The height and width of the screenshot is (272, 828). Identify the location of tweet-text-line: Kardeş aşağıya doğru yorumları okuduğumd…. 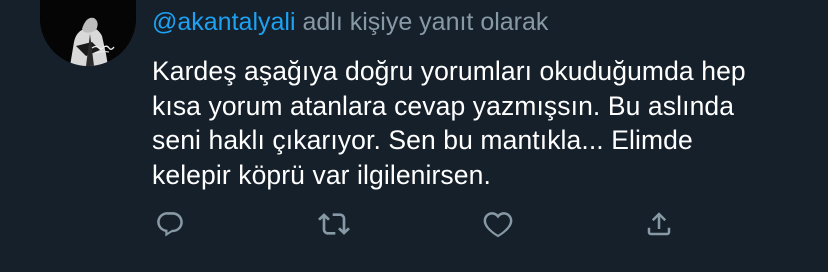
(449, 71).